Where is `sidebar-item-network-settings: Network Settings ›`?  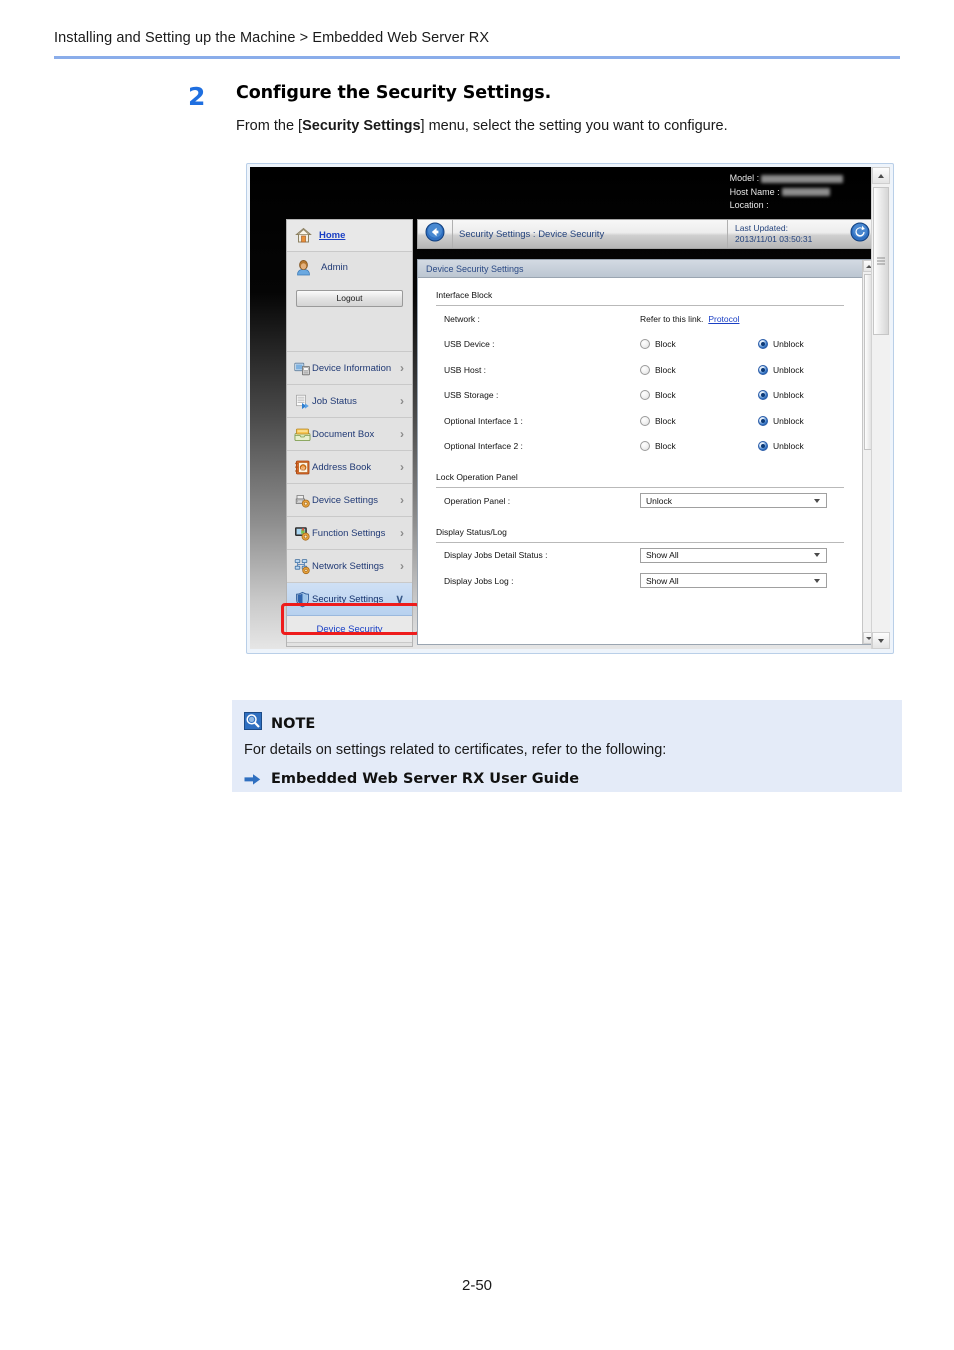
sidebar-item-network-settings: Network Settings › is located at coordinates (349, 566).